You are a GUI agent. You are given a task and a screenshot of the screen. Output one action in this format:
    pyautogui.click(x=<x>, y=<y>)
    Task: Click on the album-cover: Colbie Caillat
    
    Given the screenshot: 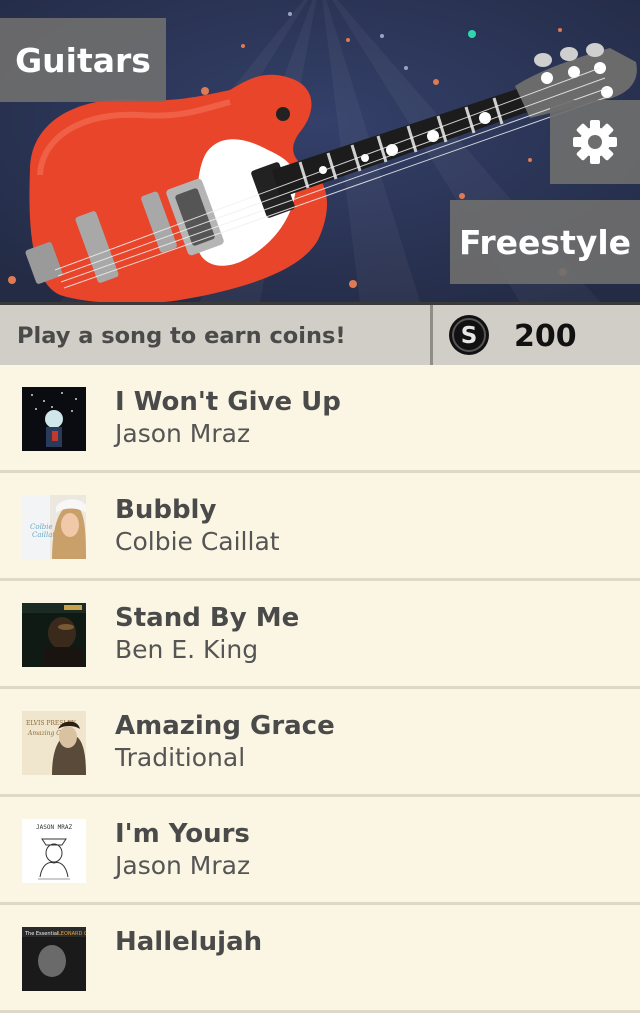 What is the action you would take?
    pyautogui.click(x=54, y=527)
    